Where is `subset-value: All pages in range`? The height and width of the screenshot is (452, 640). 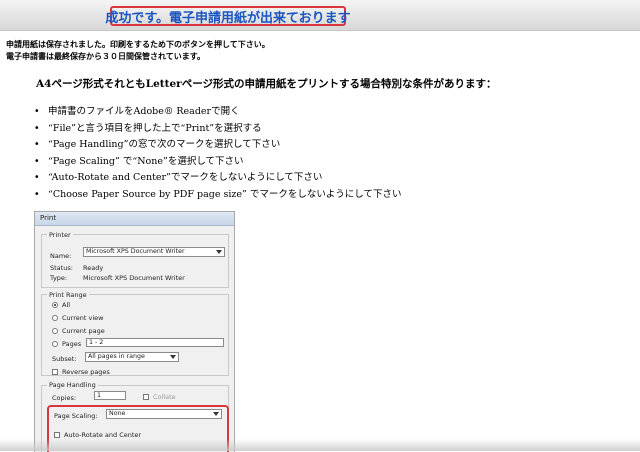
subset-value: All pages in range is located at coordinates (116, 356).